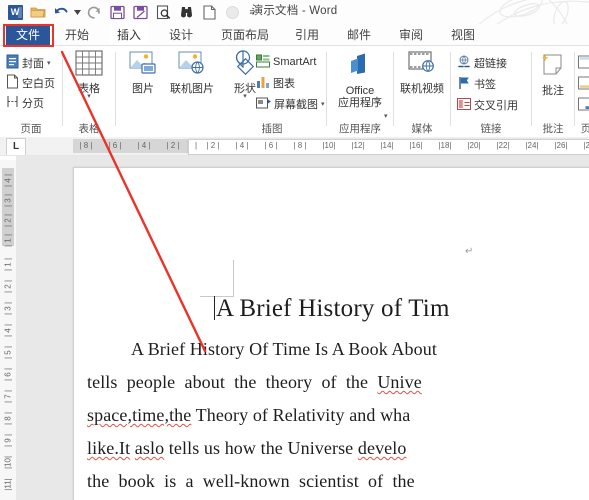  I want to click on tab-insert: 插入, so click(129, 35).